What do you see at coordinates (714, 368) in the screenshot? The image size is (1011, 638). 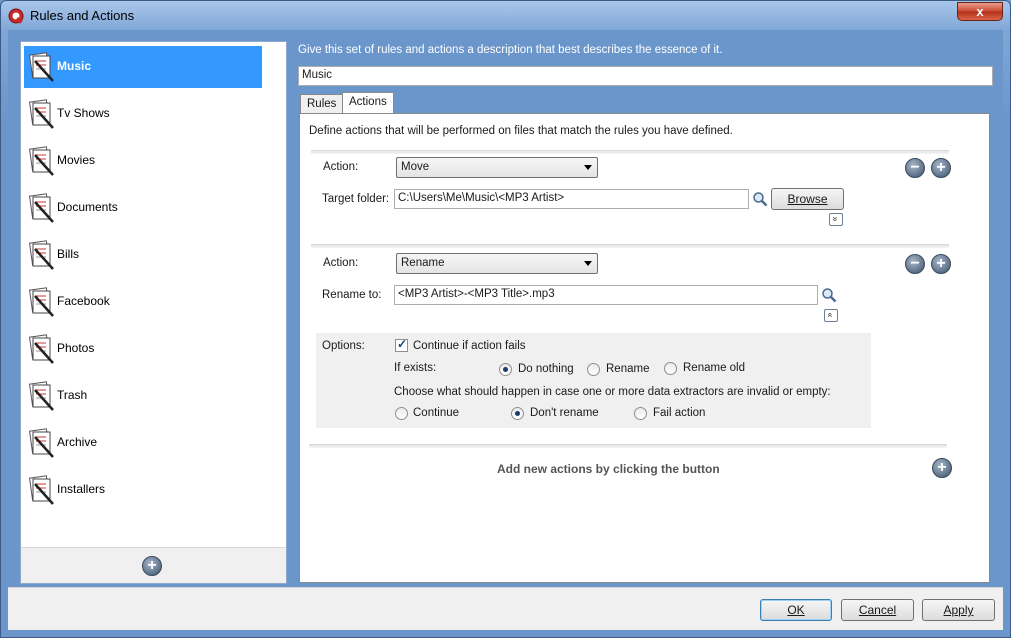 I see `radio-rename-old-label: Rename old` at bounding box center [714, 368].